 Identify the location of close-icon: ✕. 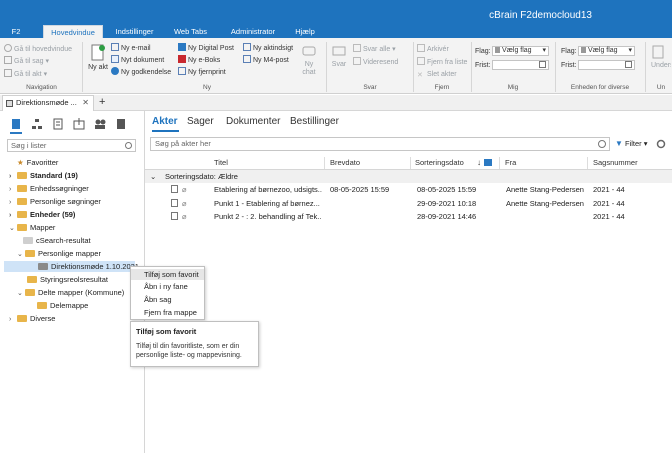
(85, 103).